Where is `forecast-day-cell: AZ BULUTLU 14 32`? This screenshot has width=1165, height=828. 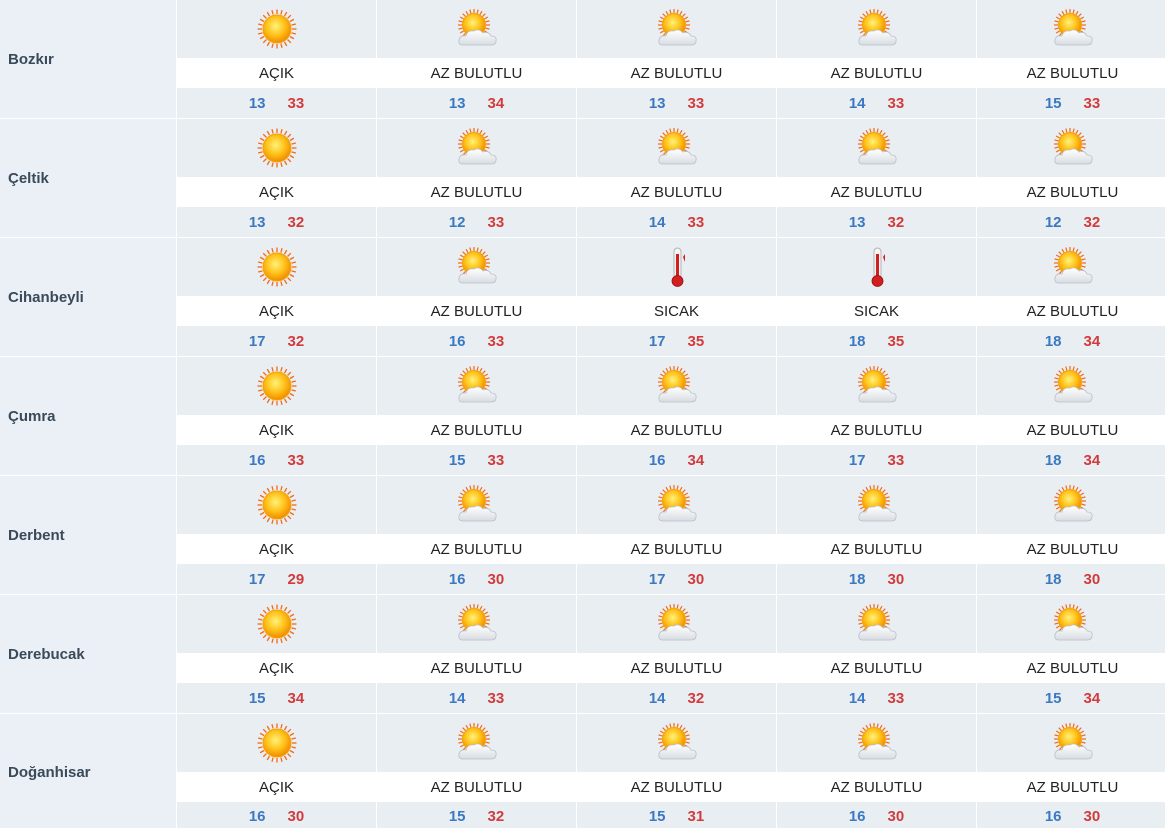
forecast-day-cell: AZ BULUTLU 14 32 is located at coordinates (677, 654).